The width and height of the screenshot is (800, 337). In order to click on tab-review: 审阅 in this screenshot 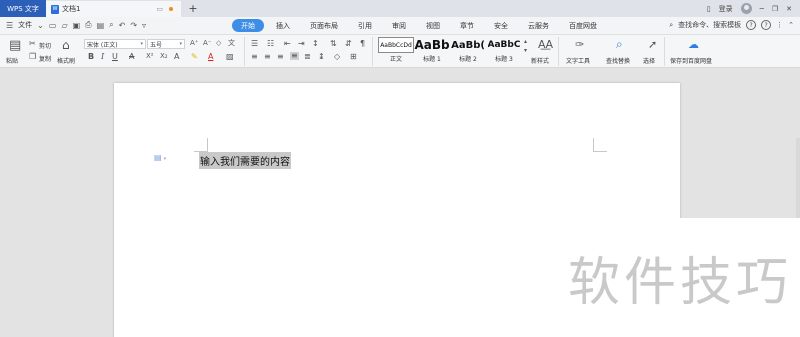, I will do `click(399, 25)`.